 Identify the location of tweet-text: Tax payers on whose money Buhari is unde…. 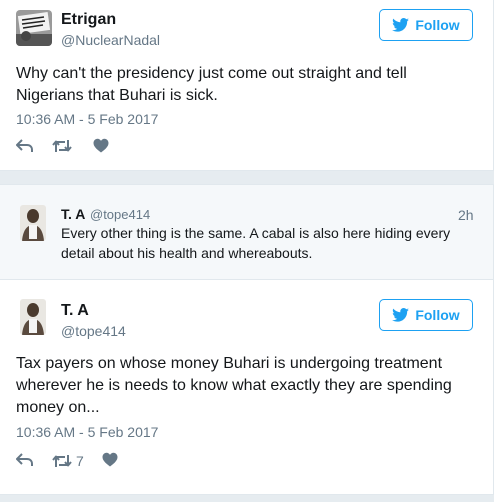
(234, 385).